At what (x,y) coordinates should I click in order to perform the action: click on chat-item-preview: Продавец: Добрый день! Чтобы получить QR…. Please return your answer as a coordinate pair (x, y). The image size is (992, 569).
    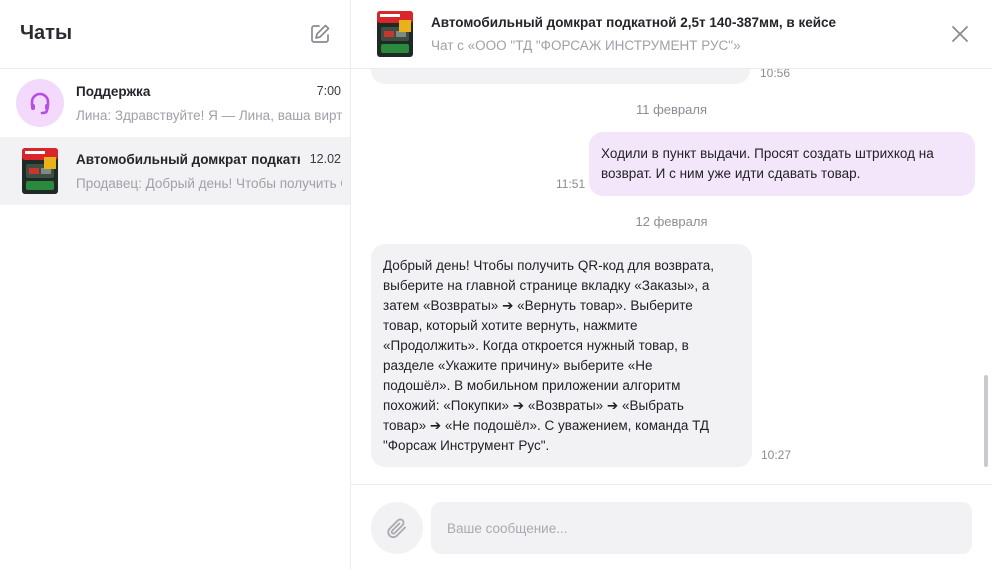
    Looking at the image, I should click on (209, 183).